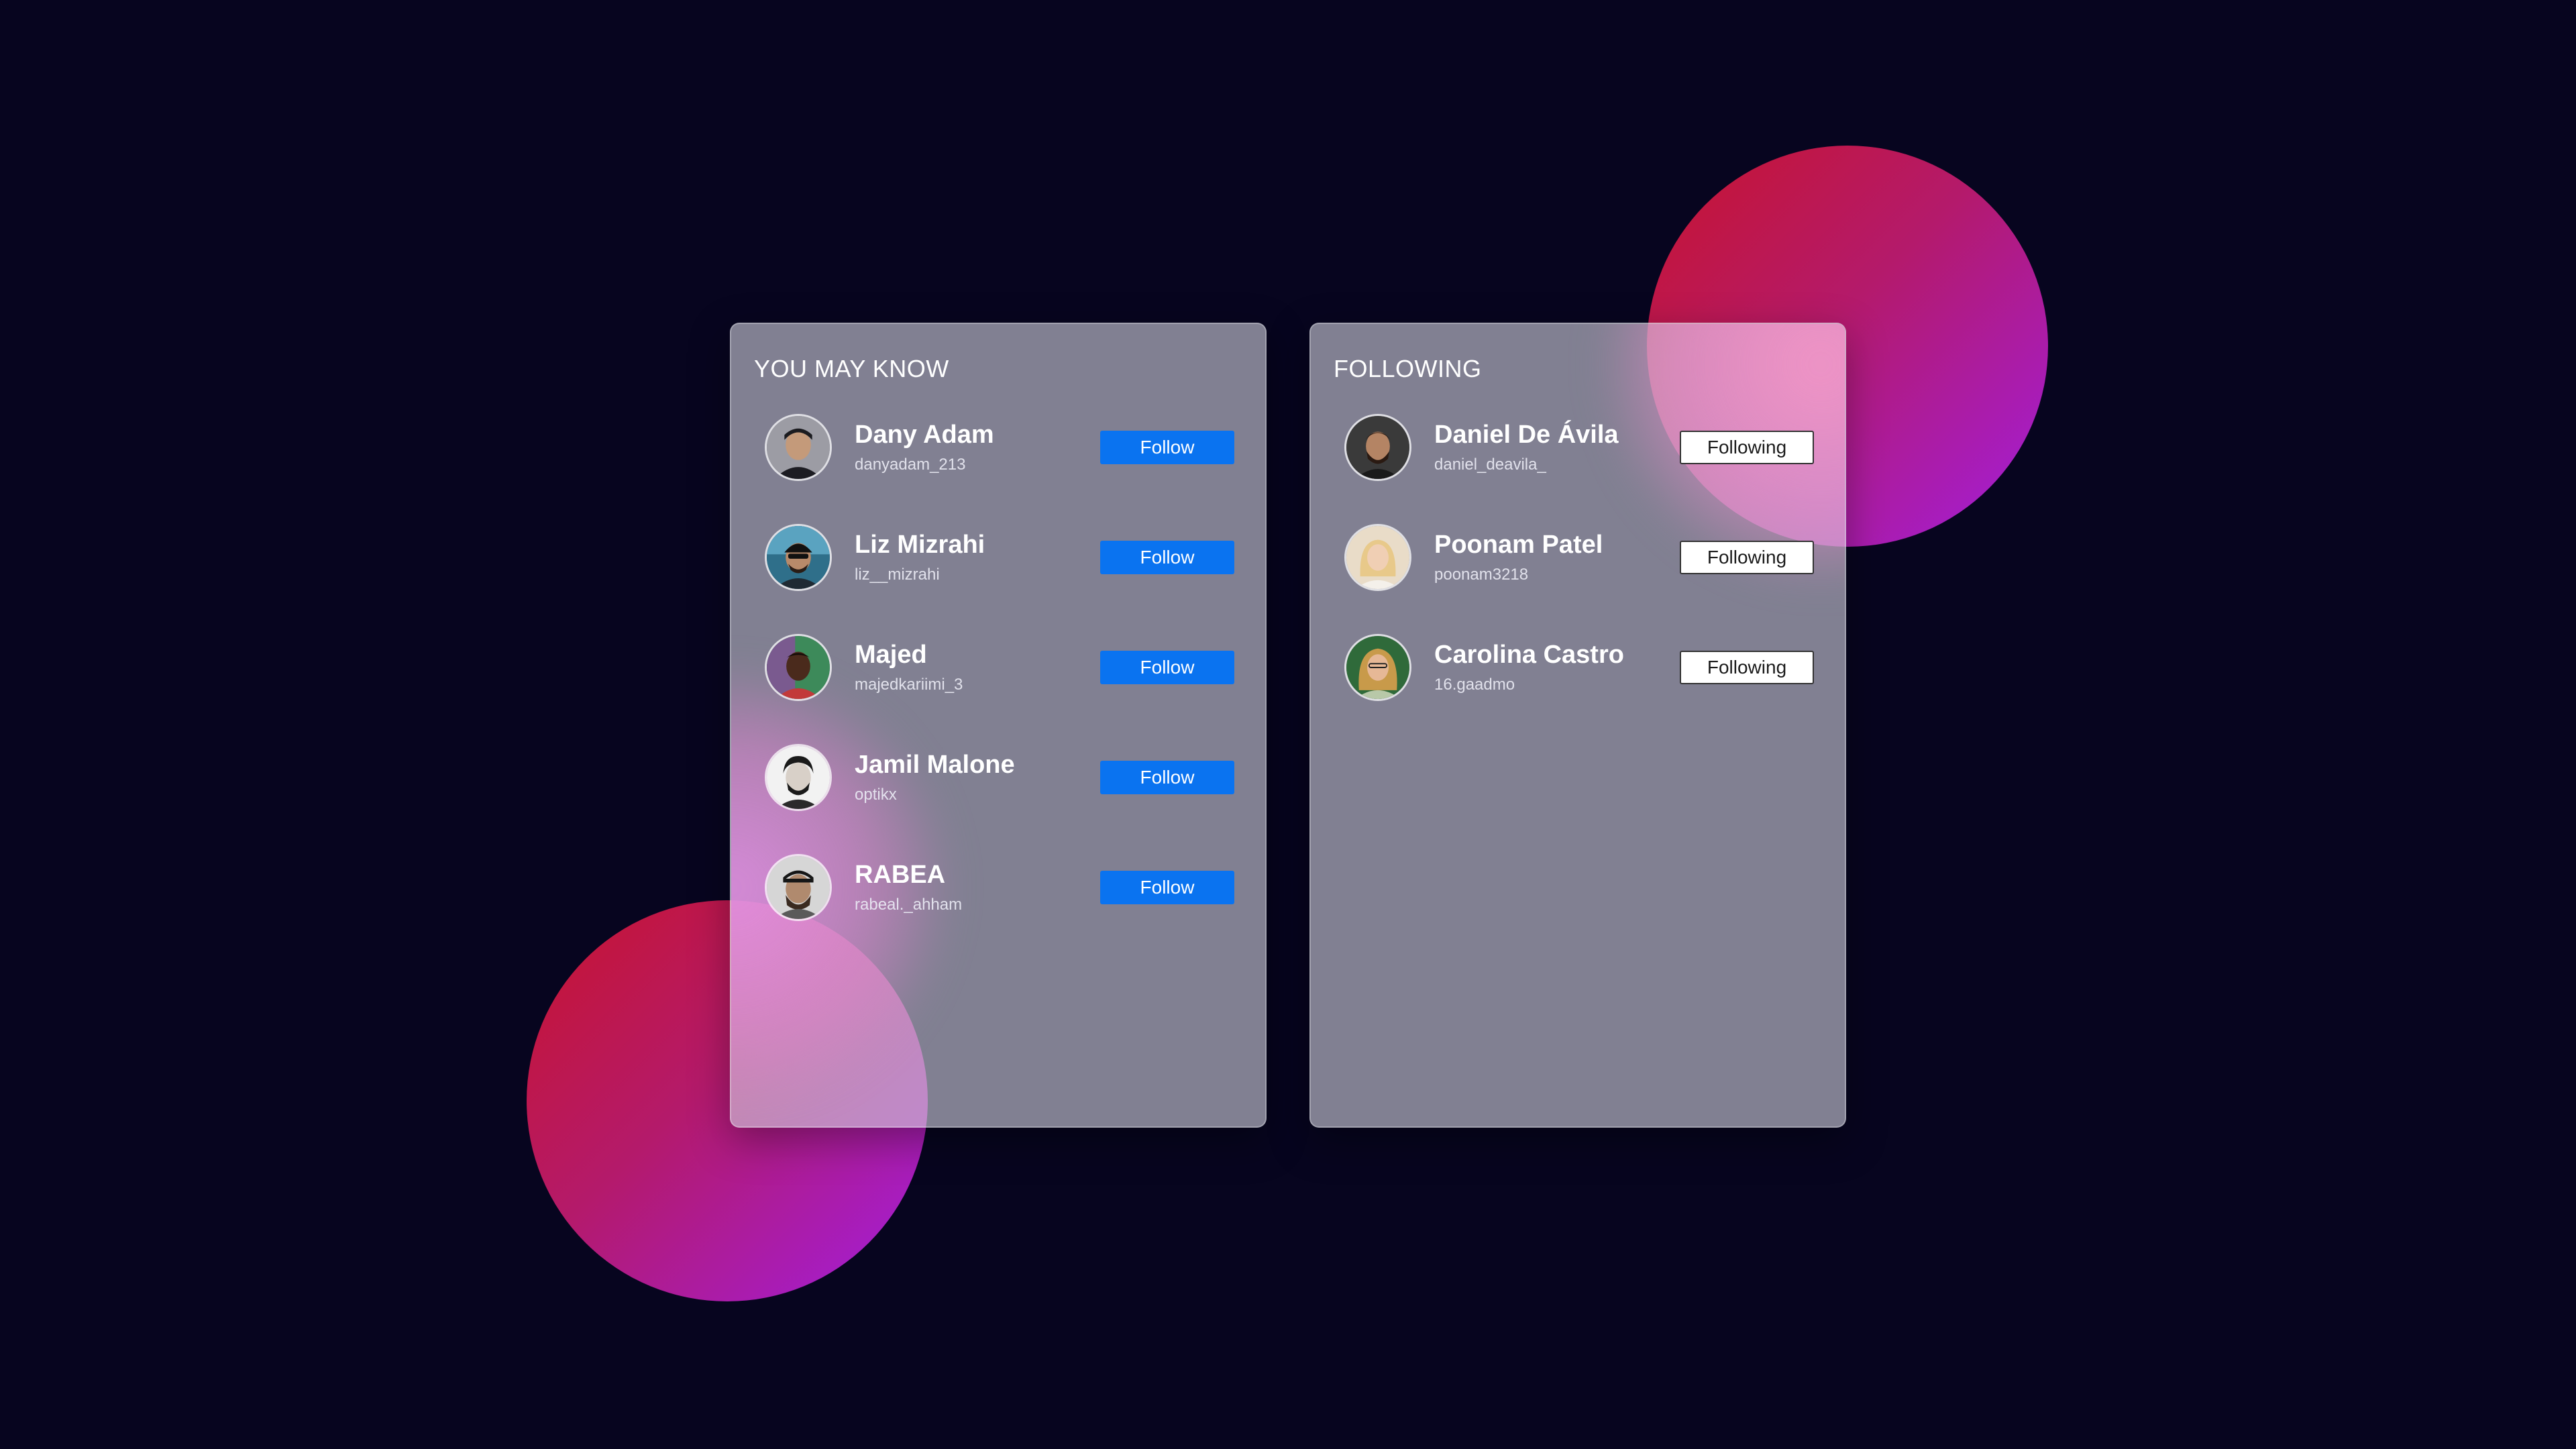  I want to click on list-item: Liz Mizrahi liz__mizrahi Follow, so click(999, 557).